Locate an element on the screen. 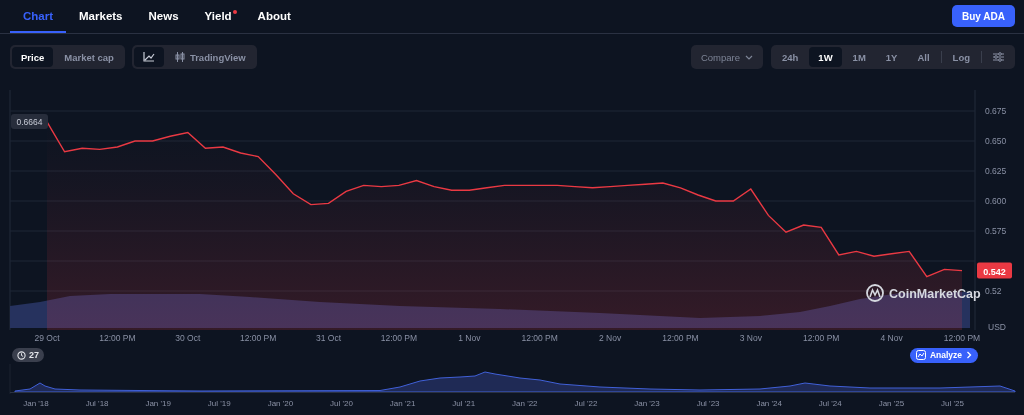 The image size is (1024, 415). range-option: 1W is located at coordinates (825, 57).